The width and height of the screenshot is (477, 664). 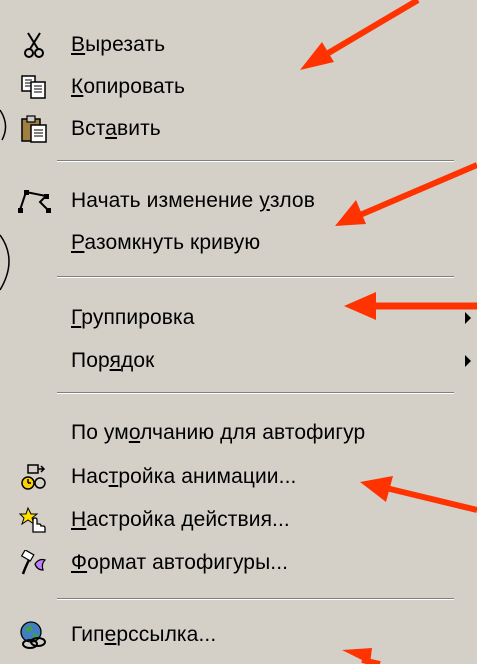 I want to click on format-brush-icon, so click(x=34, y=563).